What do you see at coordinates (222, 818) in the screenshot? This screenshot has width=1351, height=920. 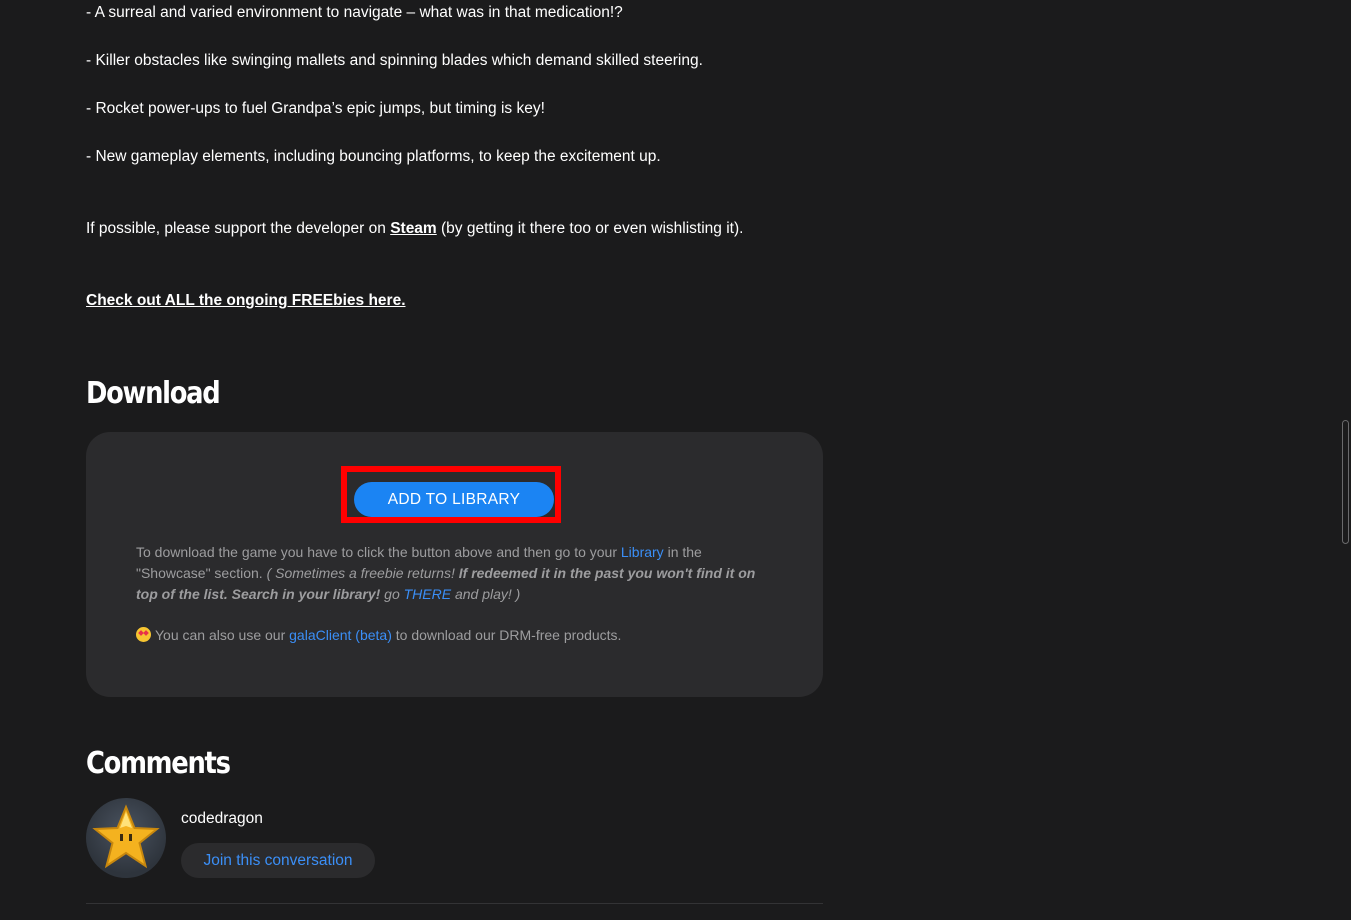 I see `comment-username: codedragon` at bounding box center [222, 818].